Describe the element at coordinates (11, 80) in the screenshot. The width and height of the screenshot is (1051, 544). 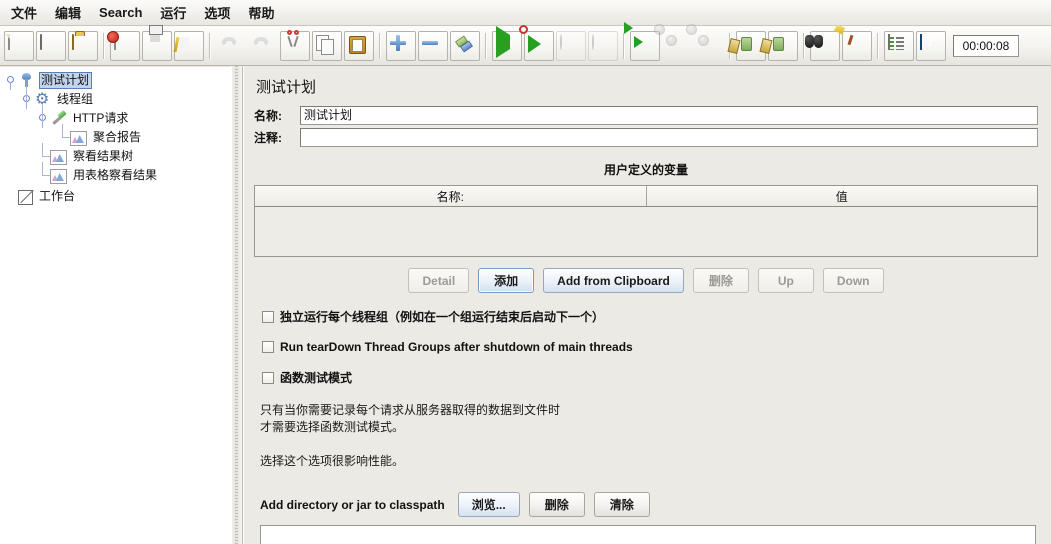
I see `tree-expand-handle-test-plan` at that location.